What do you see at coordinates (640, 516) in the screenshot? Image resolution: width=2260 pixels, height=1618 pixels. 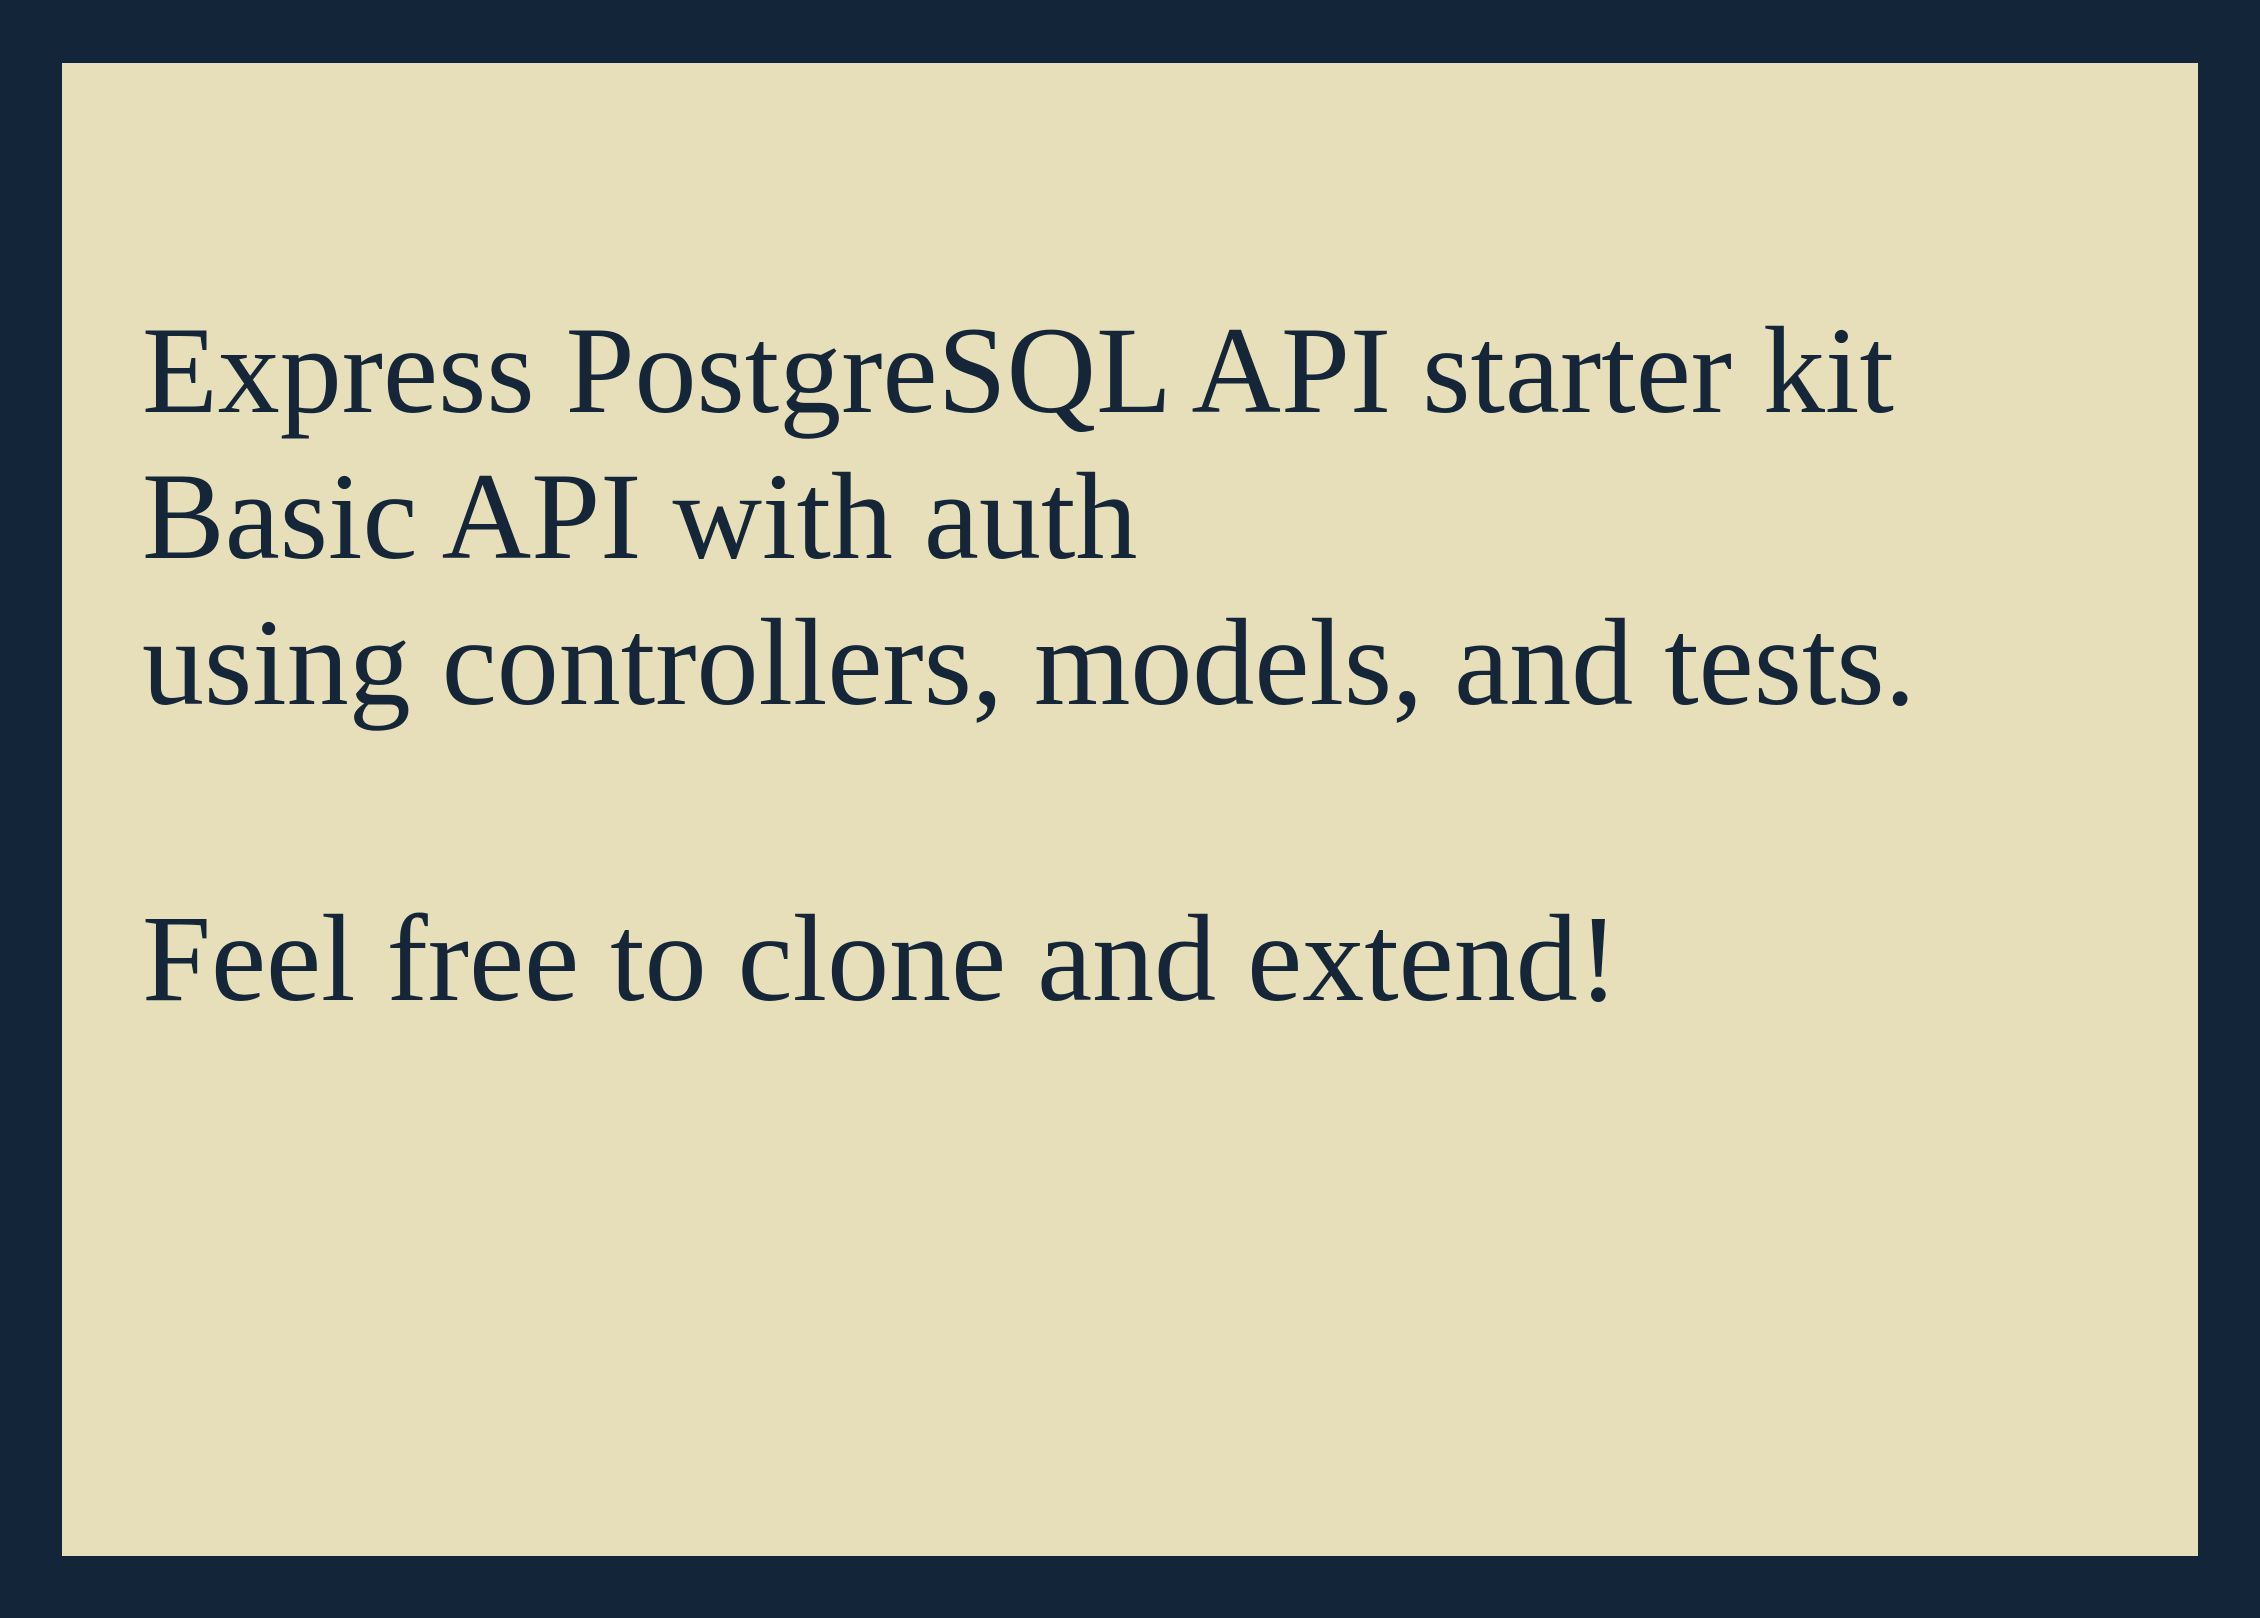 I see `description-line-1: Basic API with auth` at bounding box center [640, 516].